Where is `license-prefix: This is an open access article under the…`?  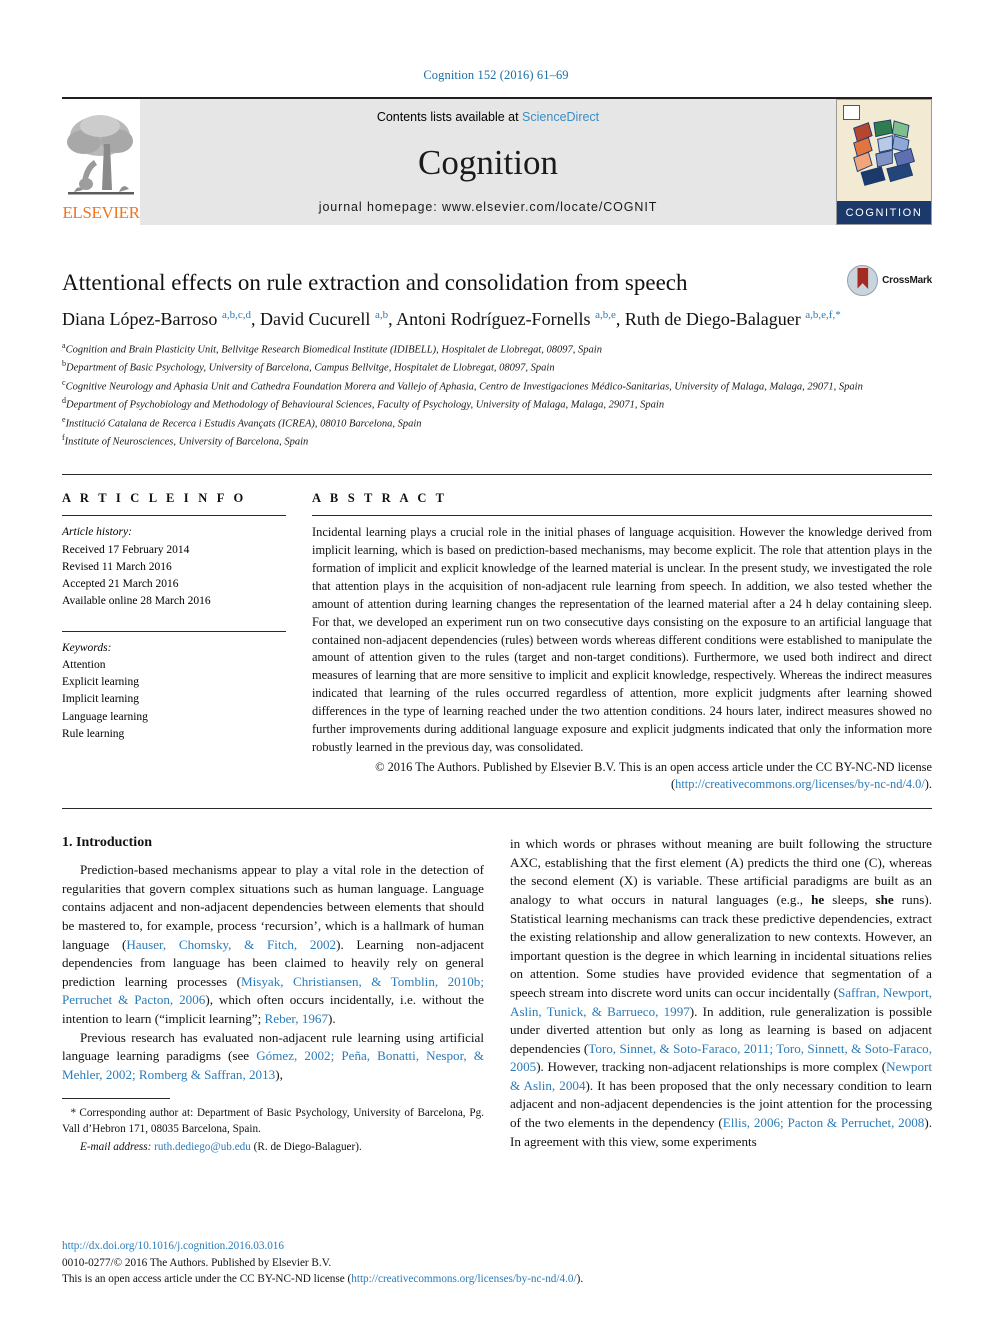
license-prefix: This is an open access article under the… is located at coordinates (207, 1278).